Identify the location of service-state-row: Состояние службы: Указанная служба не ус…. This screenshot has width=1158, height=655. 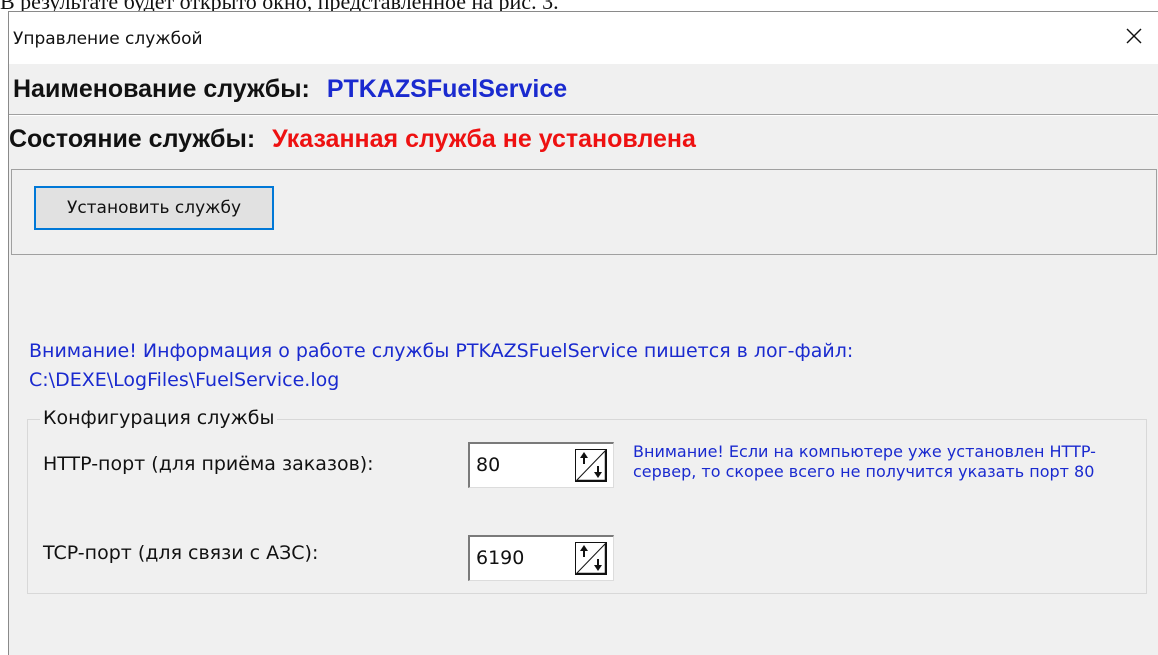
(352, 139).